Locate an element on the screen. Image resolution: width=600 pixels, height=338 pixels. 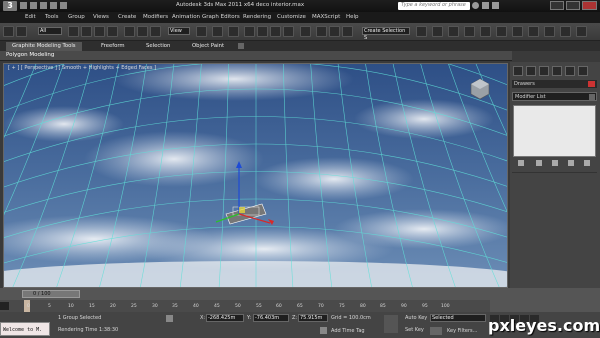
save-icon is located at coordinates (43, 5).